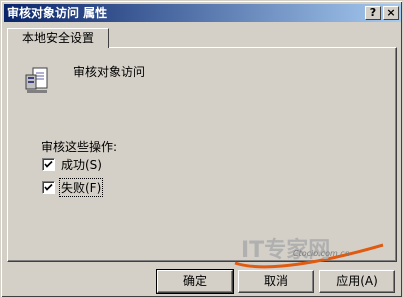 Image resolution: width=403 pixels, height=298 pixels. I want to click on help-button: ?, so click(373, 13).